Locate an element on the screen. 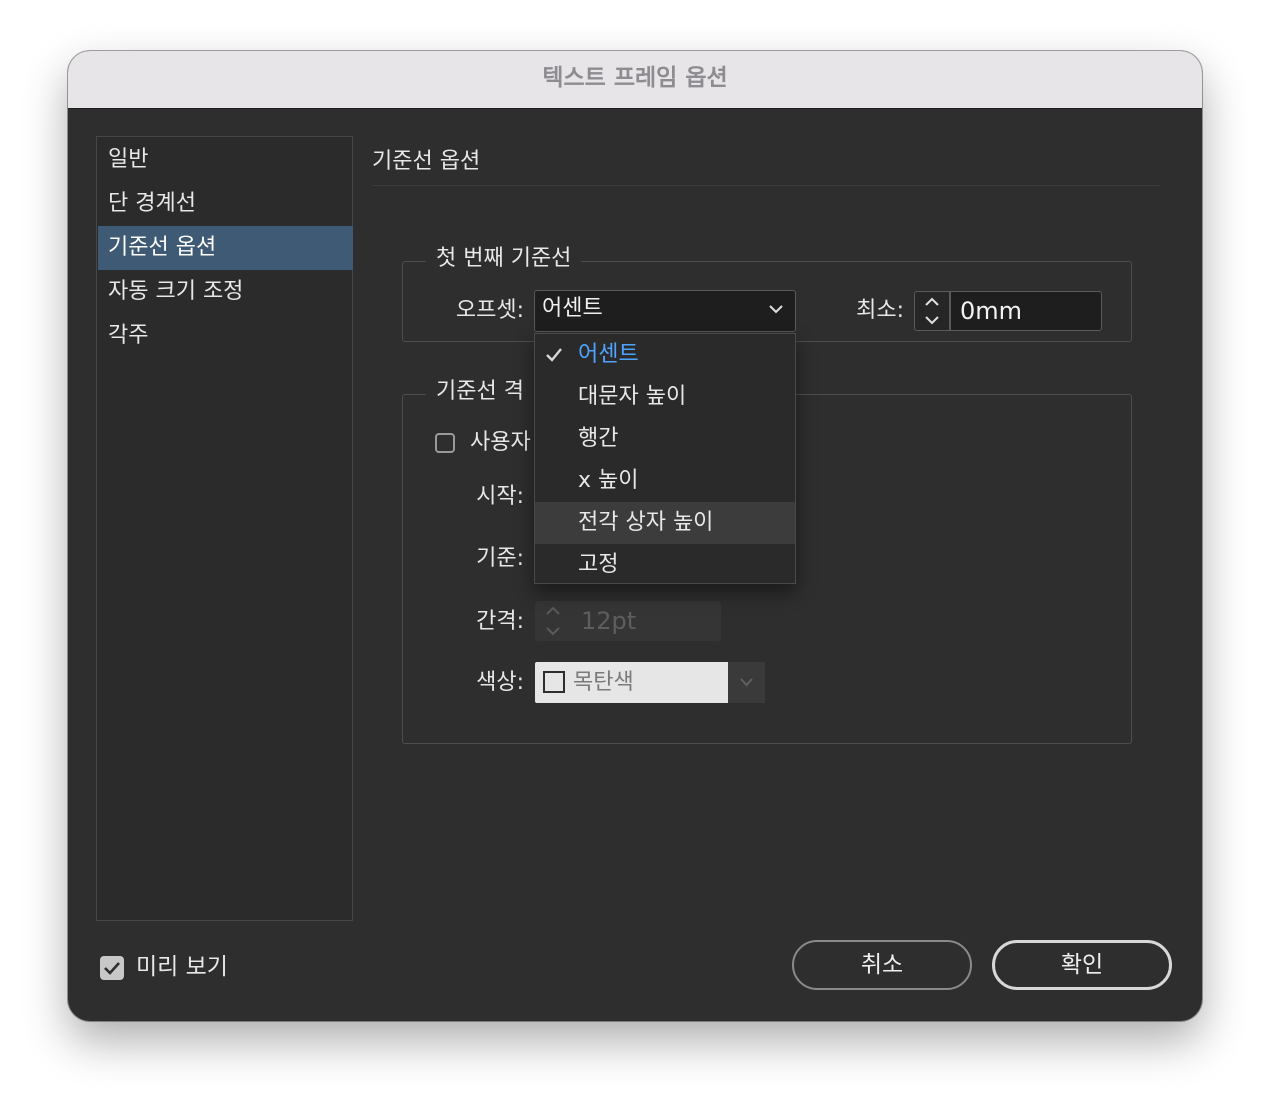 The width and height of the screenshot is (1270, 1106). cancel-button: 취소 is located at coordinates (882, 965).